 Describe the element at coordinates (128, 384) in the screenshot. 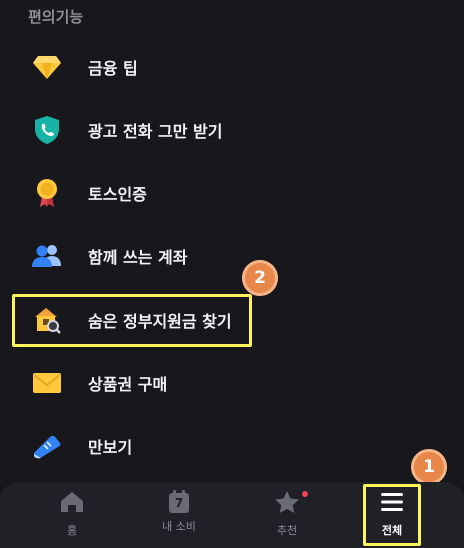

I see `menu-item-label: 상품권 구매` at that location.